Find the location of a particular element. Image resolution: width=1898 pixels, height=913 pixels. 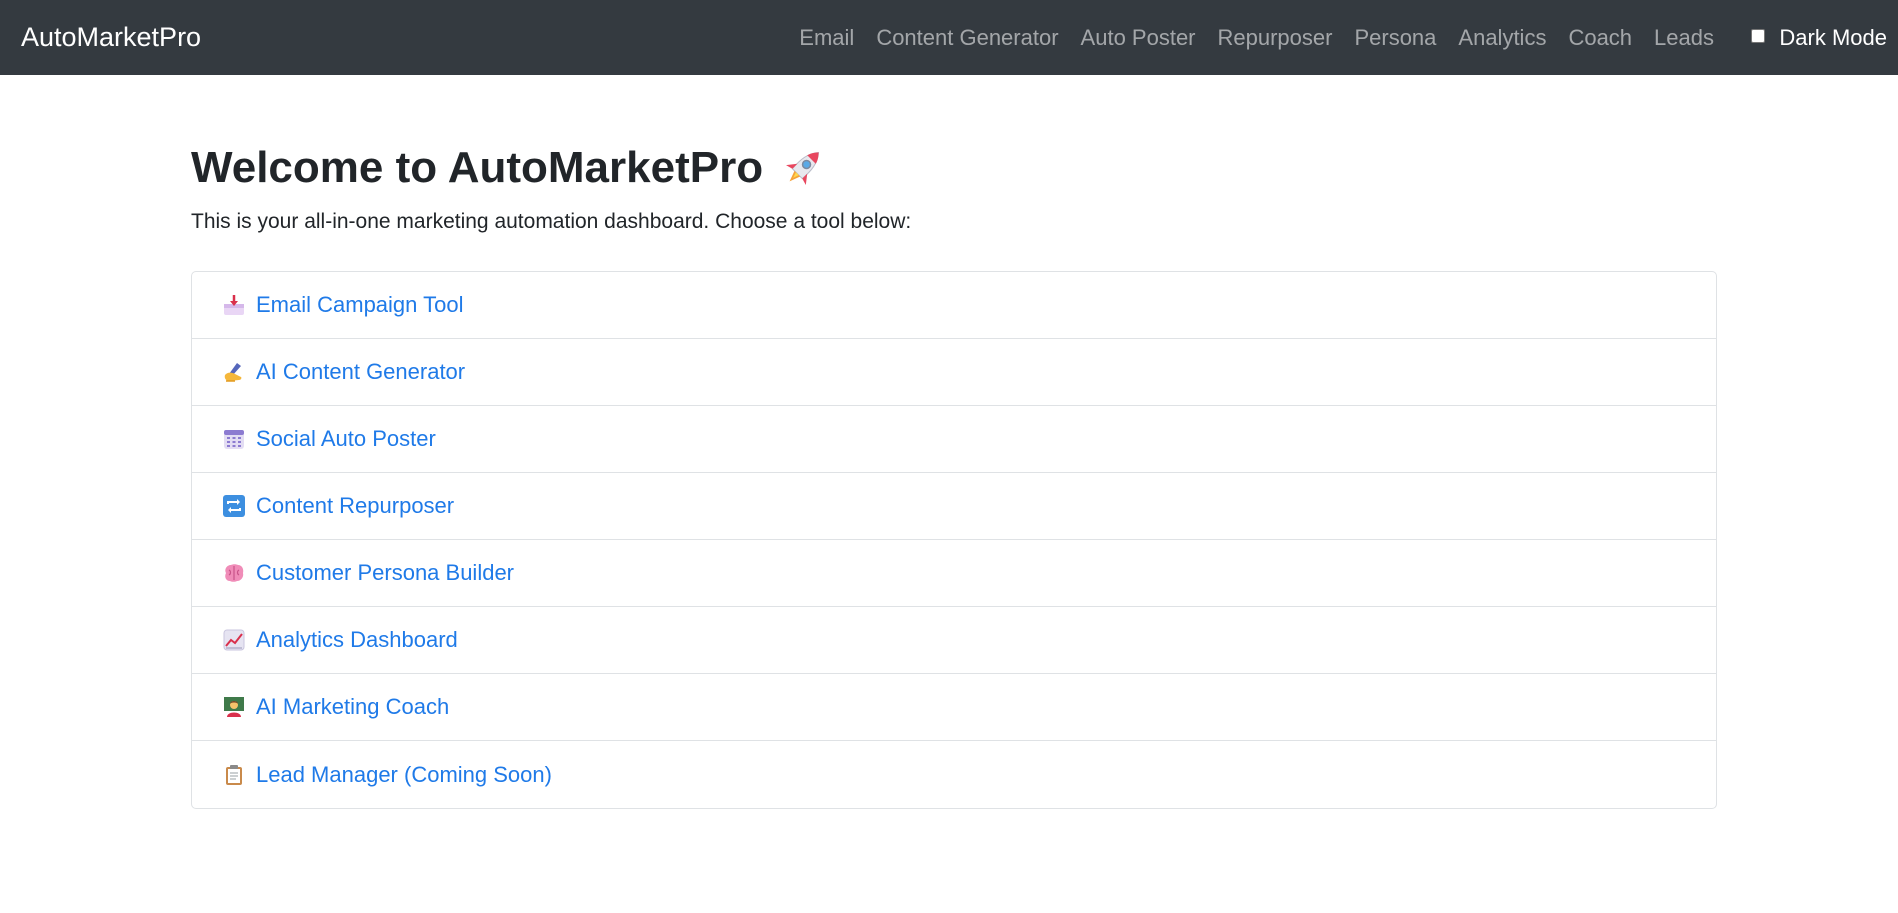

inbox-tray-icon is located at coordinates (234, 305).